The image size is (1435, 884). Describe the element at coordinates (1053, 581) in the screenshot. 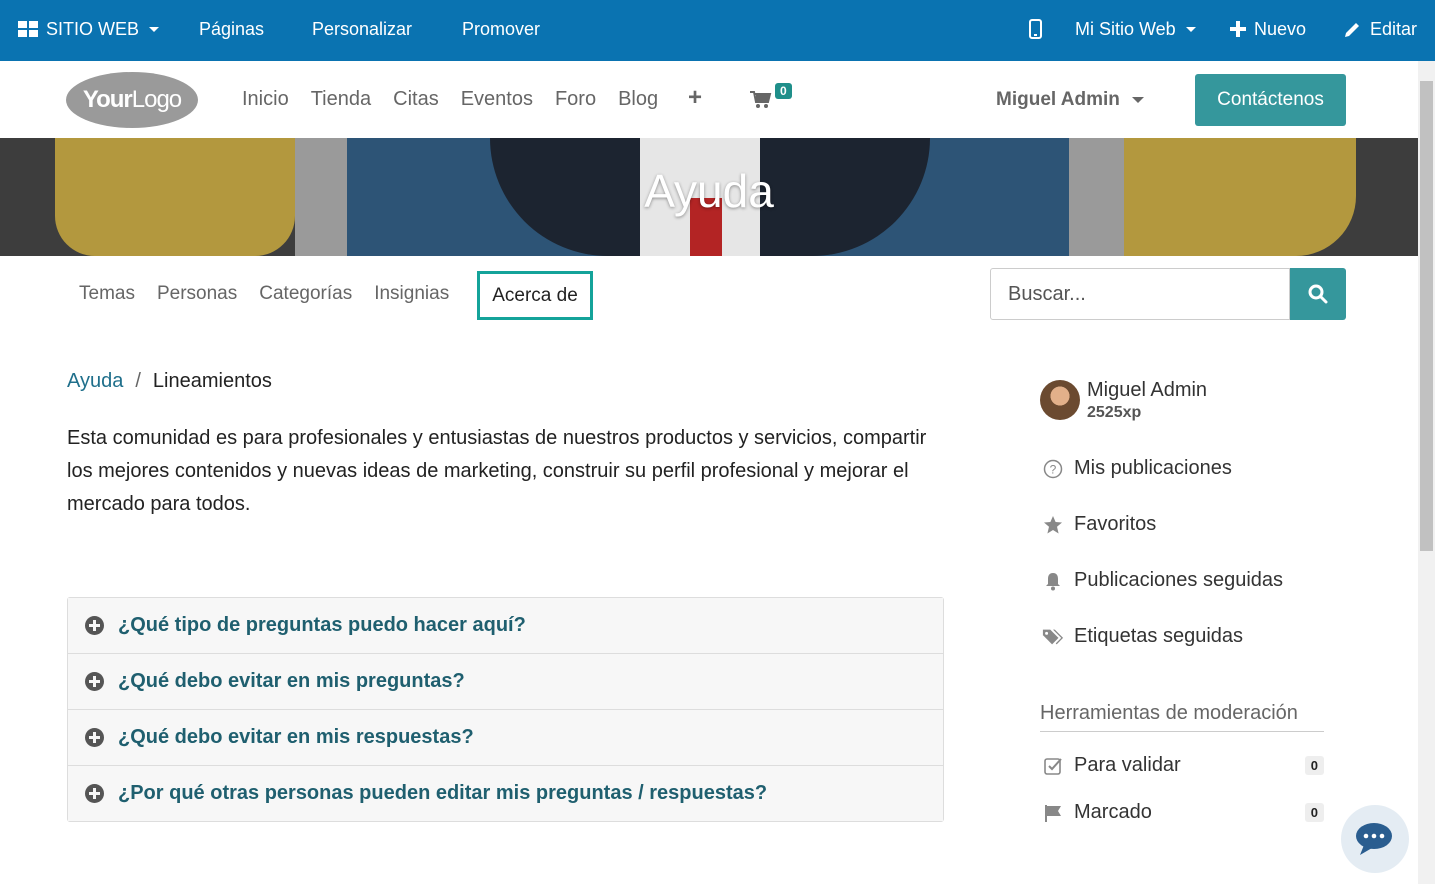

I see `bell-icon` at that location.